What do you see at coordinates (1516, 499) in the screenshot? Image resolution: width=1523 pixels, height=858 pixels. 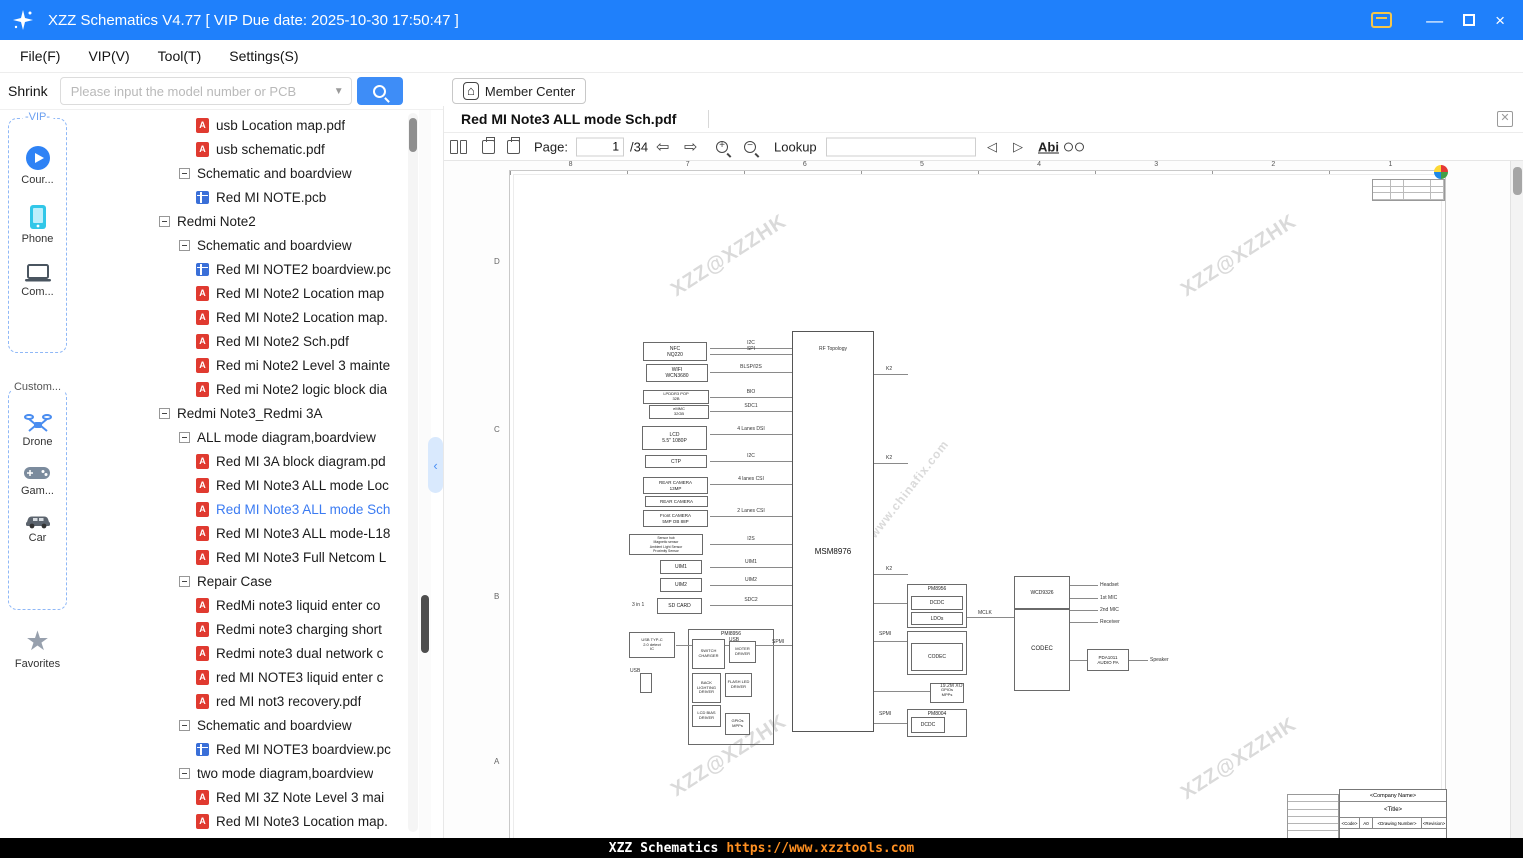 I see `pdf-vertical-scrollbar` at bounding box center [1516, 499].